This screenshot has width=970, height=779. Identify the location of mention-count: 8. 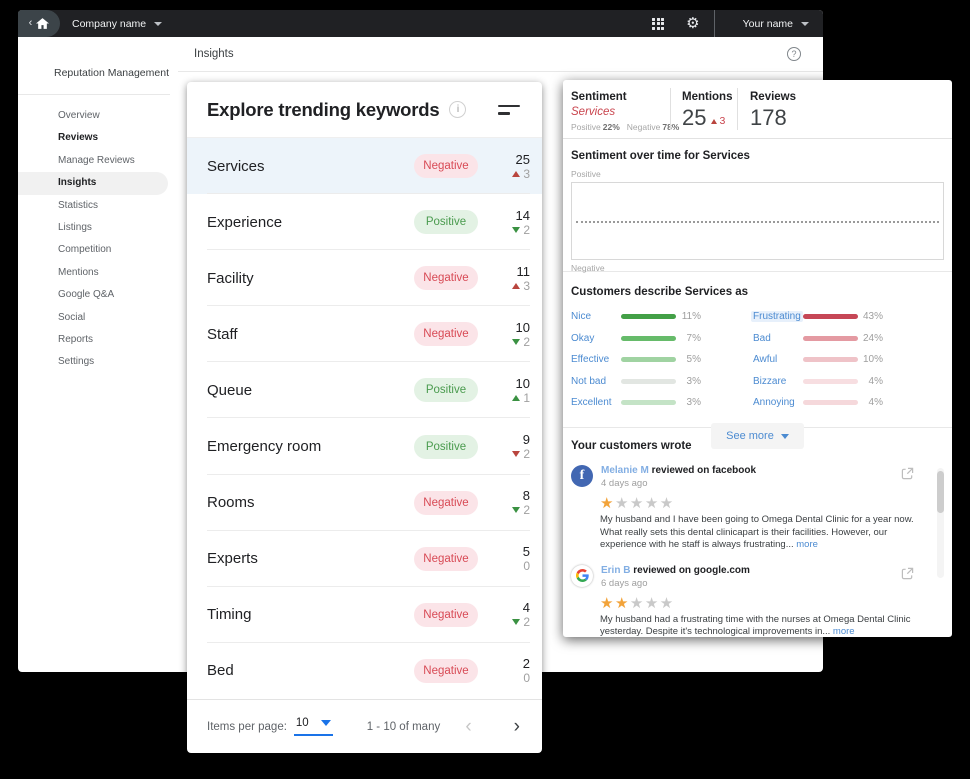
(526, 496).